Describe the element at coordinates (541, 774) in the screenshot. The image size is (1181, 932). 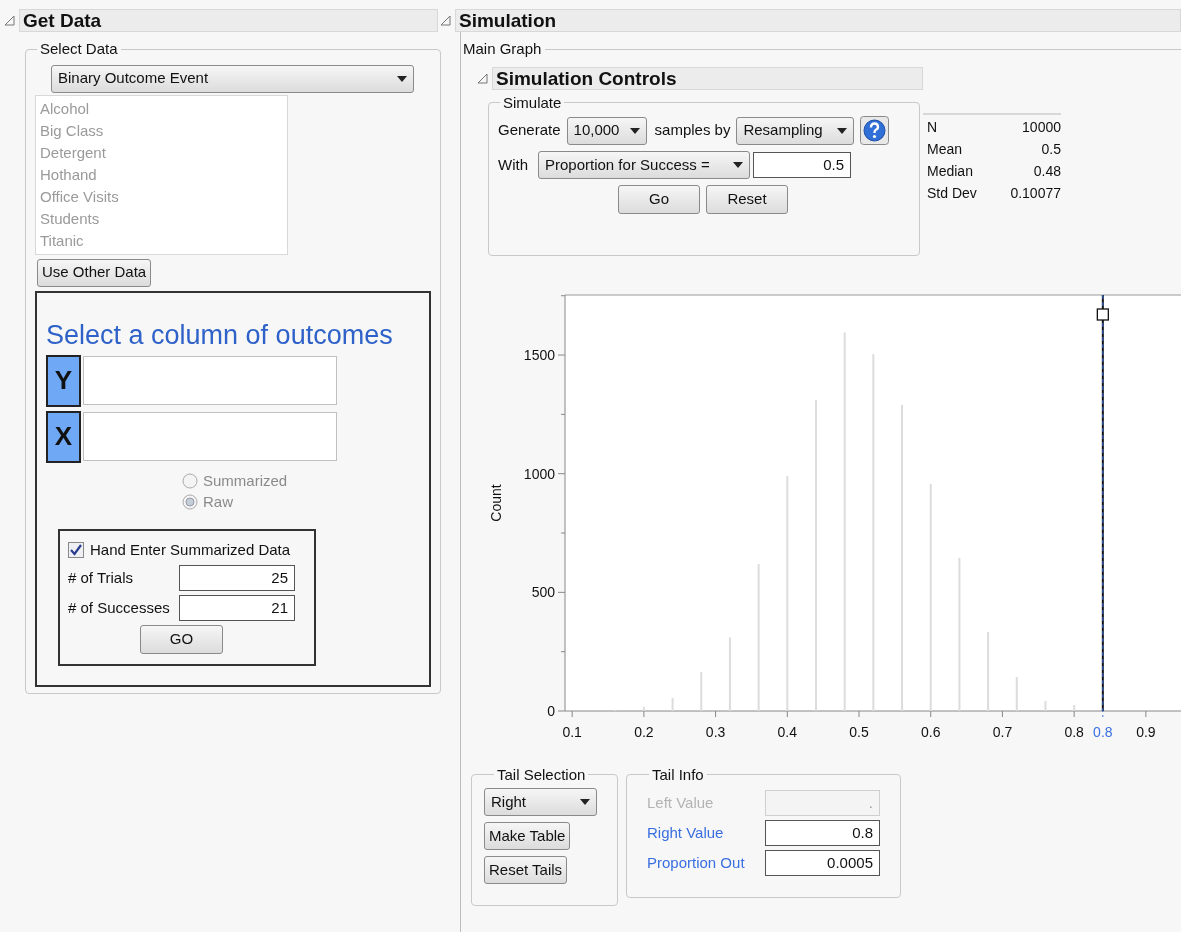
I see `group-label: Tail Selection` at that location.